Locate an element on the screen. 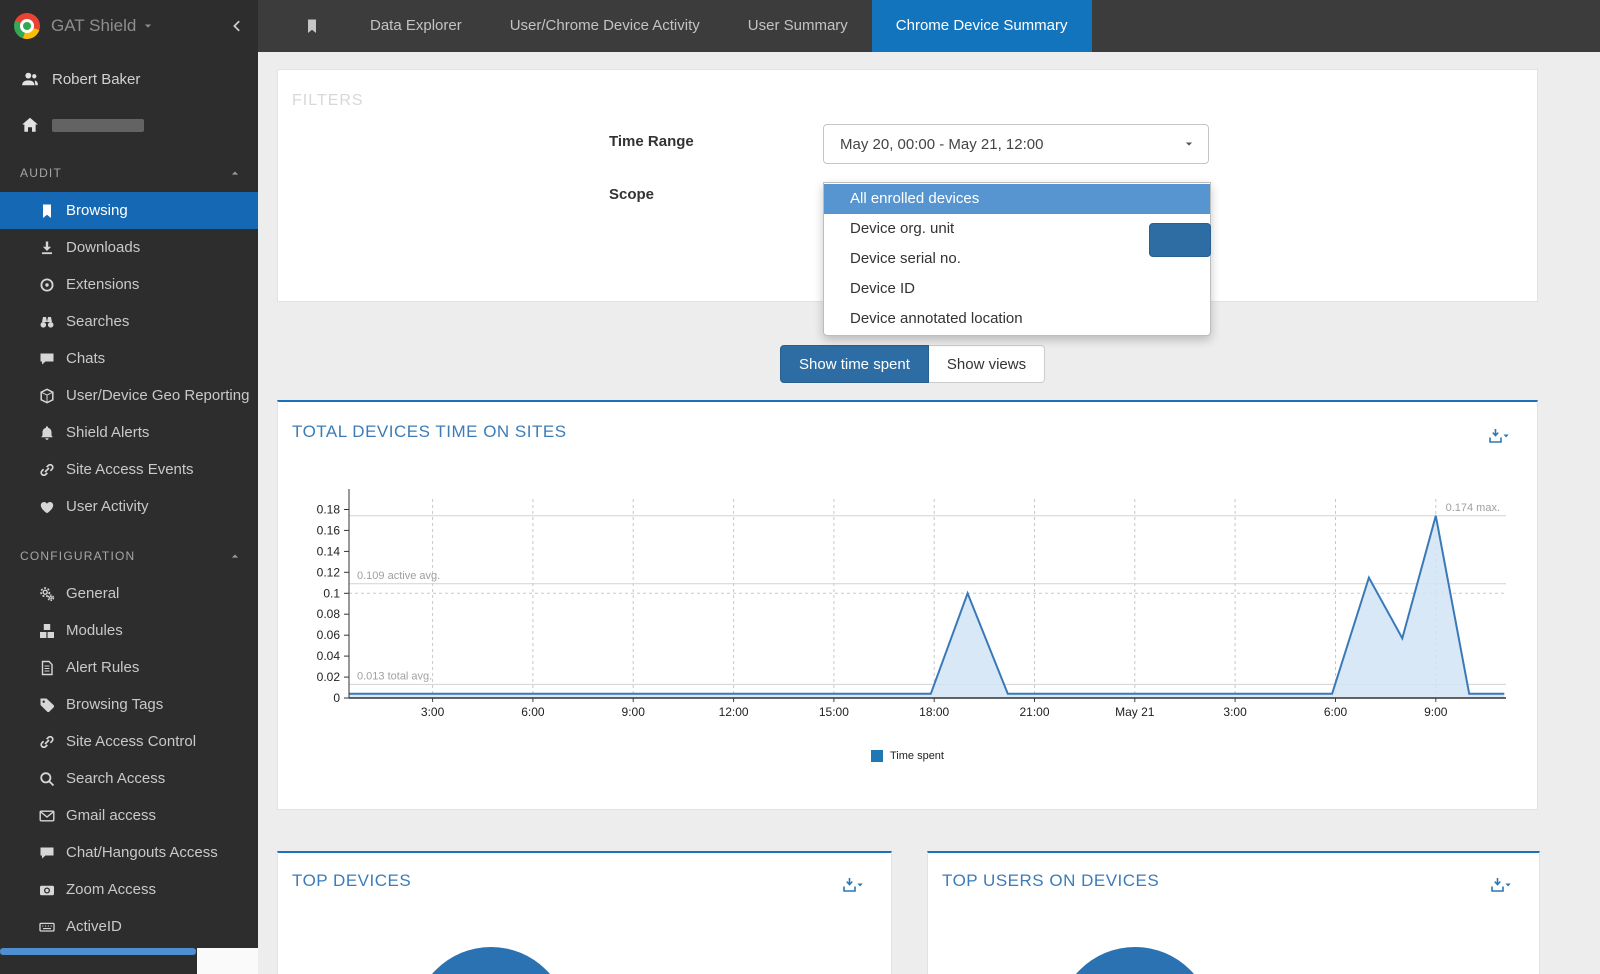 The height and width of the screenshot is (974, 1600). home-icon is located at coordinates (30, 125).